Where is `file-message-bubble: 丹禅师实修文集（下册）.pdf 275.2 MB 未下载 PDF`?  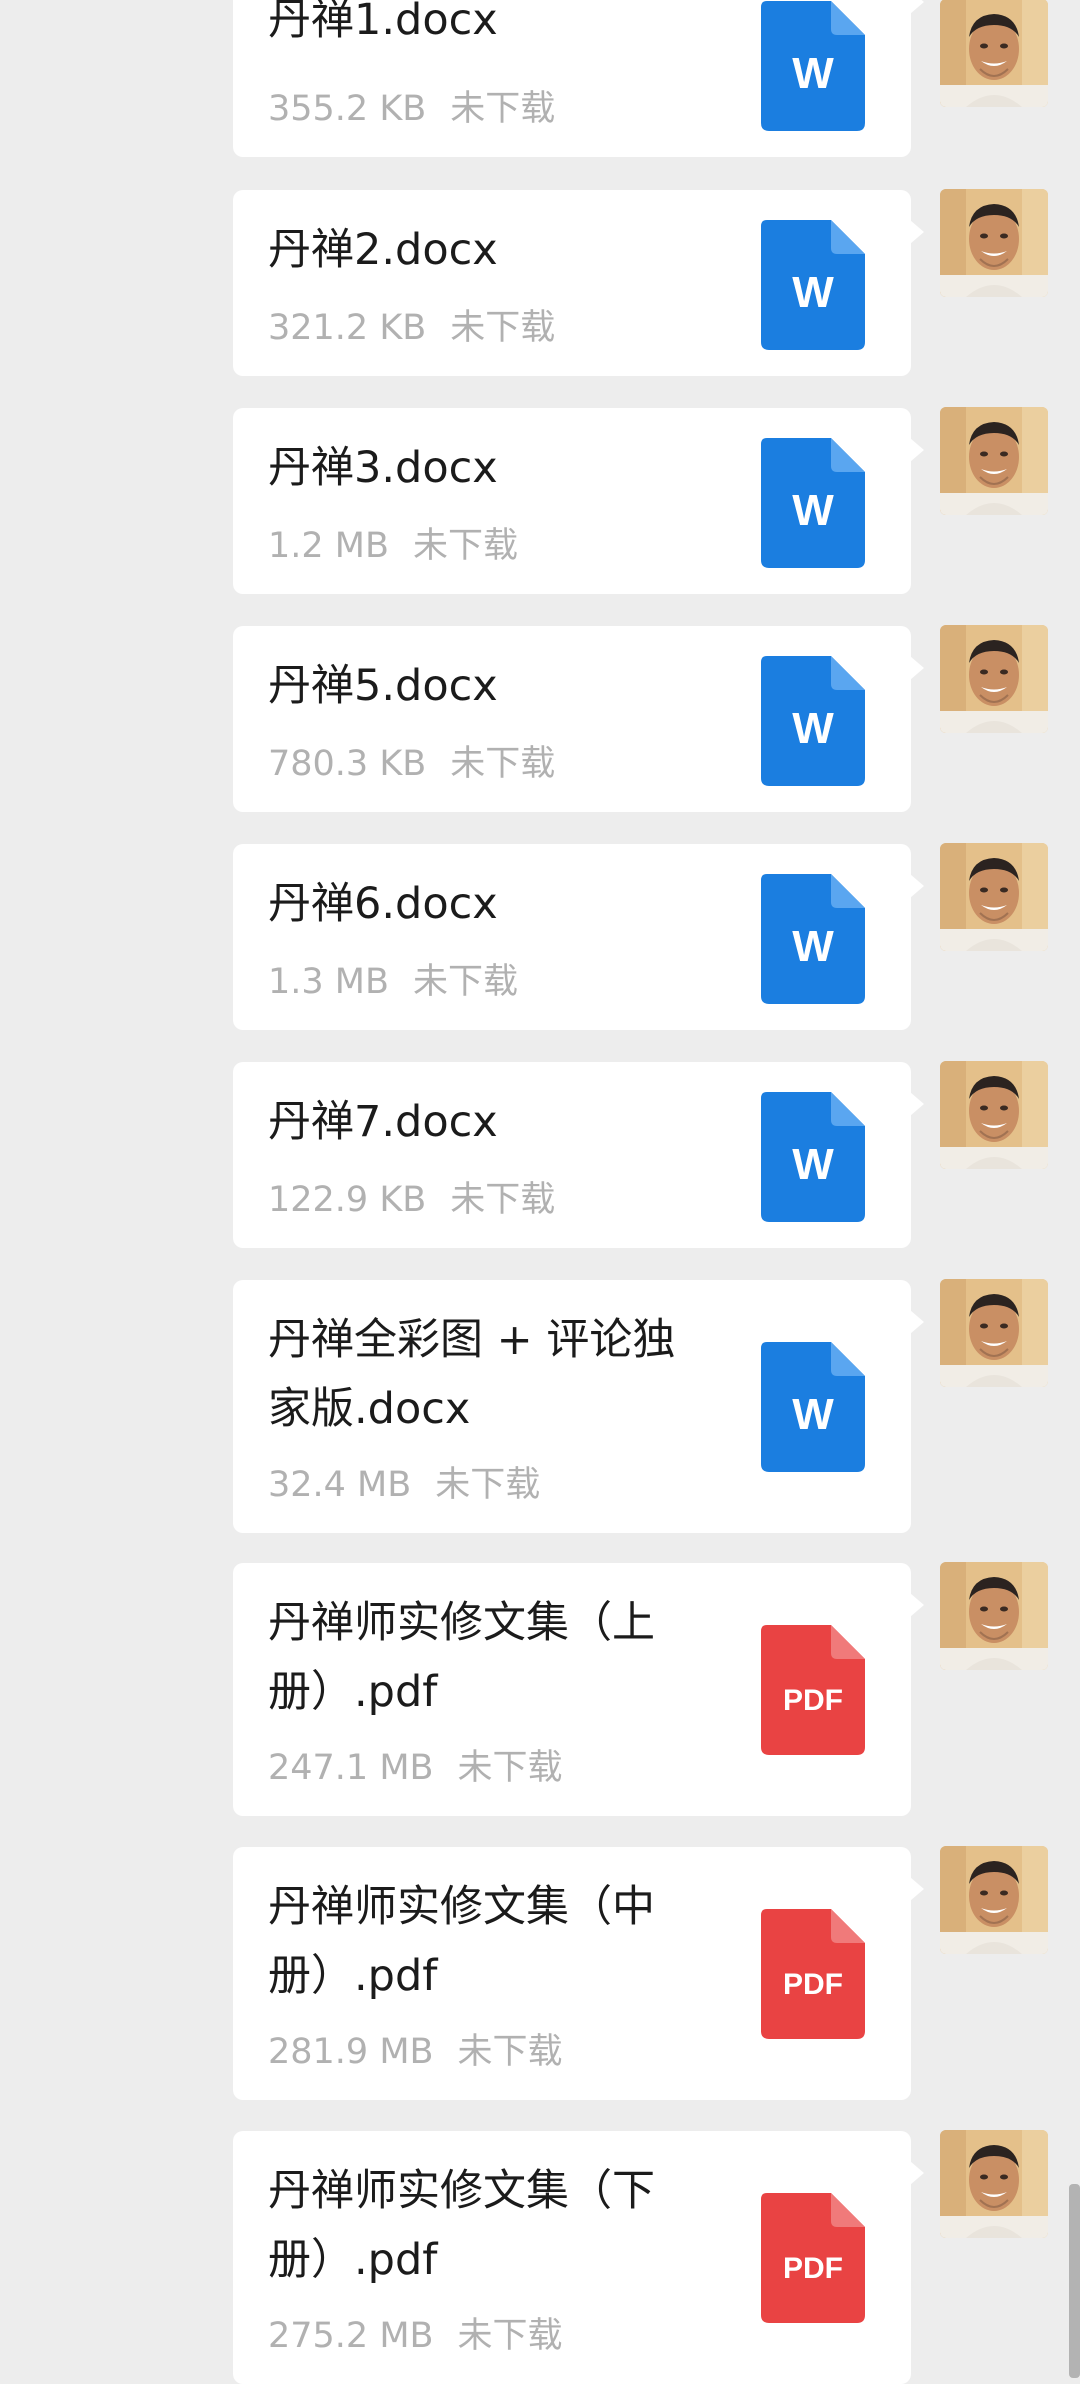
file-message-bubble: 丹禅师实修文集（下册）.pdf 275.2 MB 未下载 PDF is located at coordinates (578, 2257).